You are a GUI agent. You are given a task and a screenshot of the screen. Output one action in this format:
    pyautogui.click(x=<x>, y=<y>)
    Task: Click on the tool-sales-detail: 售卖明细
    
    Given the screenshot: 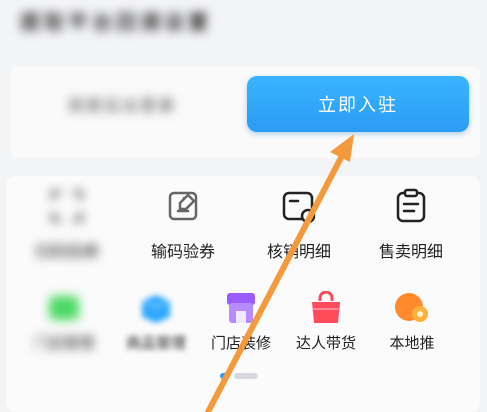 What is the action you would take?
    pyautogui.click(x=411, y=225)
    